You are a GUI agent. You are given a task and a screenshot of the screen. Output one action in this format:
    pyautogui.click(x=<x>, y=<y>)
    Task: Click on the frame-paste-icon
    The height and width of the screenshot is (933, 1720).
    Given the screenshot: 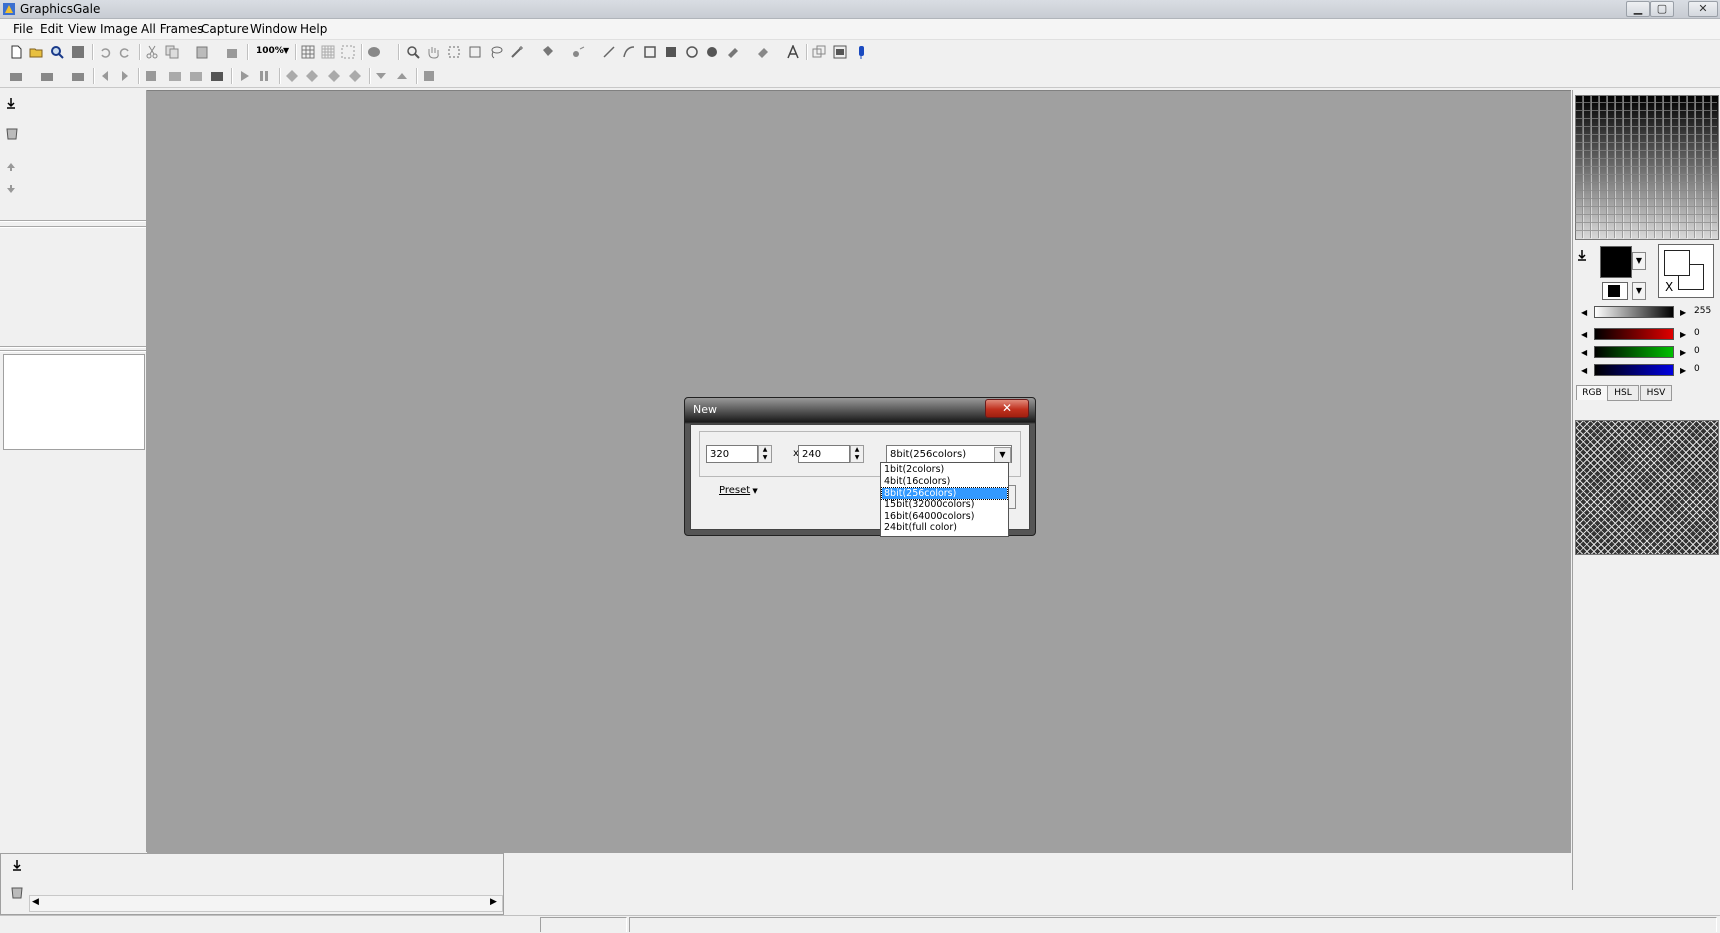 What is the action you would take?
    pyautogui.click(x=196, y=76)
    